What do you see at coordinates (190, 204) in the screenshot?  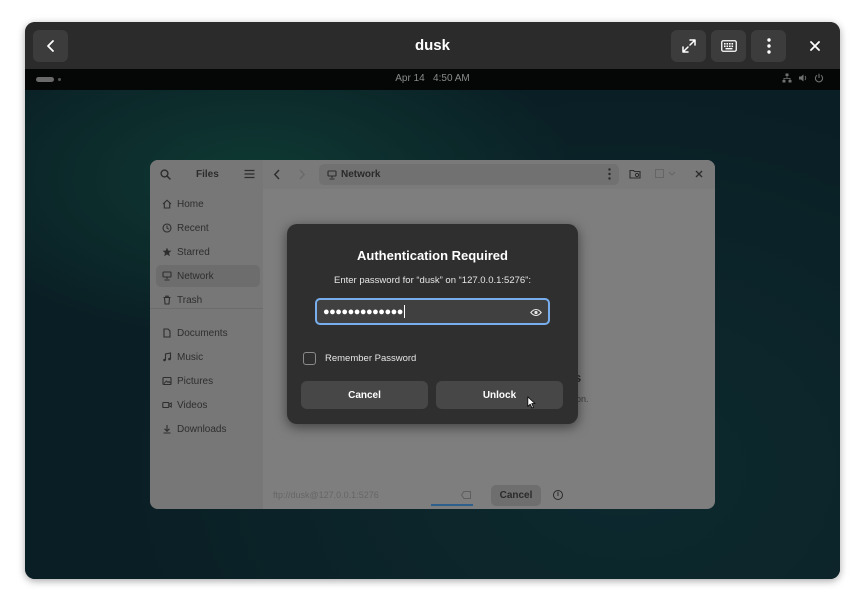 I see `sidebar-item-label: Home` at bounding box center [190, 204].